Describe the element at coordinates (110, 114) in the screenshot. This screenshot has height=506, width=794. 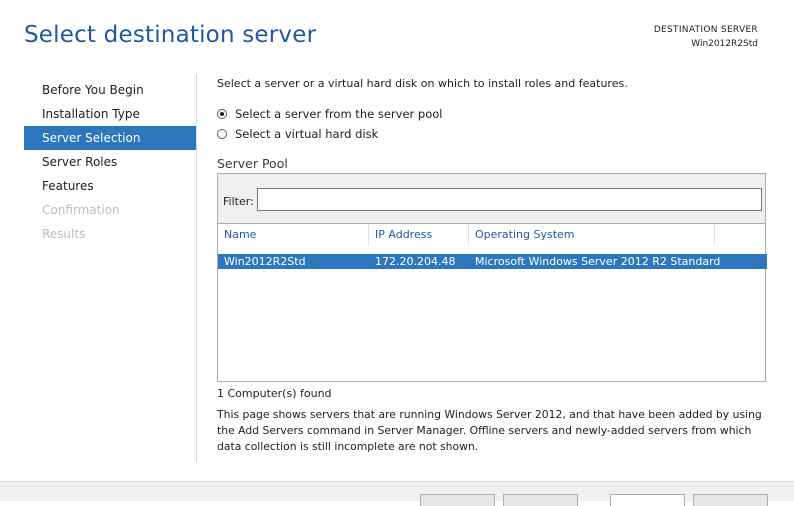
I see `sidebar-item-installation-type: Installation Type` at that location.